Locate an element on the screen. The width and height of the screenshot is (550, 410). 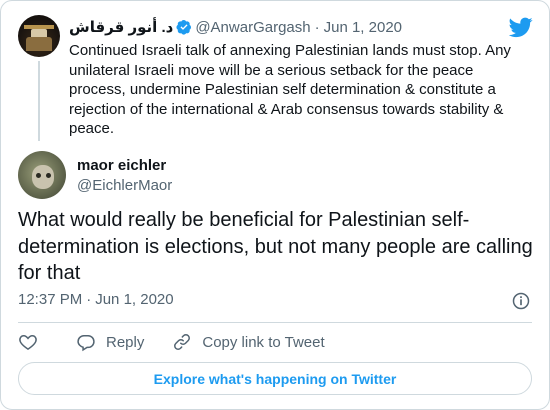
explore-twitter-button: Explore what's happening on Twitter is located at coordinates (275, 378).